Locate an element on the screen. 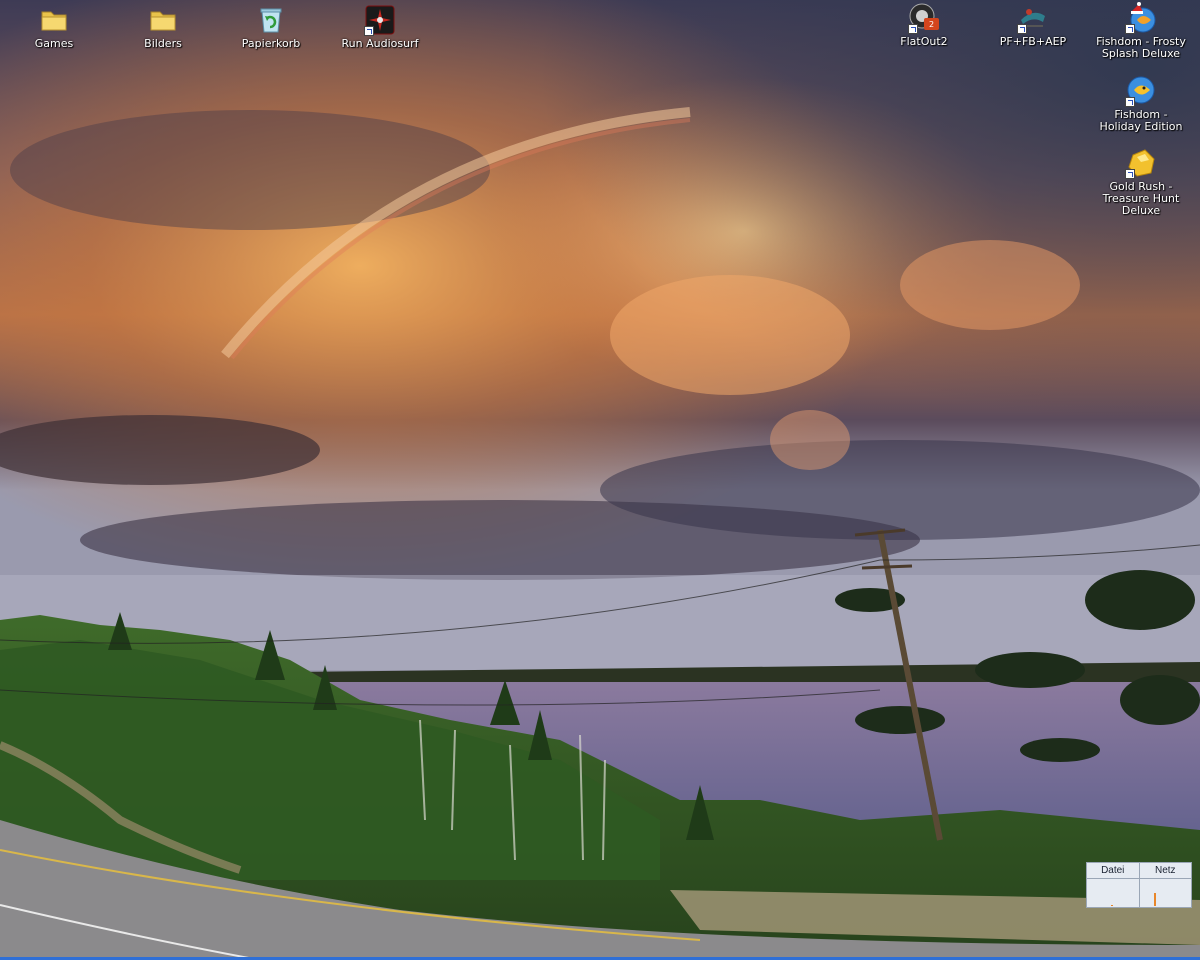 Image resolution: width=1200 pixels, height=960 pixels. game-icon is located at coordinates (1033, 18).